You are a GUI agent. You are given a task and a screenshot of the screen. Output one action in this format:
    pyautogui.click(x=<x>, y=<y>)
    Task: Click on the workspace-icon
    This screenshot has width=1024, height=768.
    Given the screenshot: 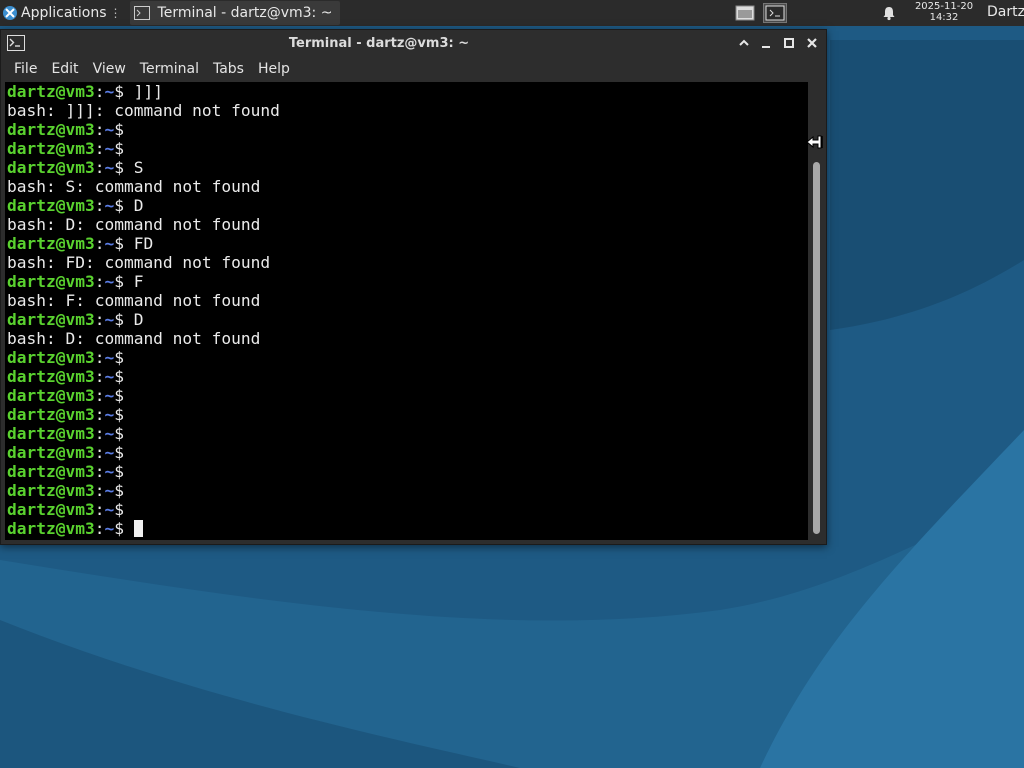 What is the action you would take?
    pyautogui.click(x=745, y=13)
    